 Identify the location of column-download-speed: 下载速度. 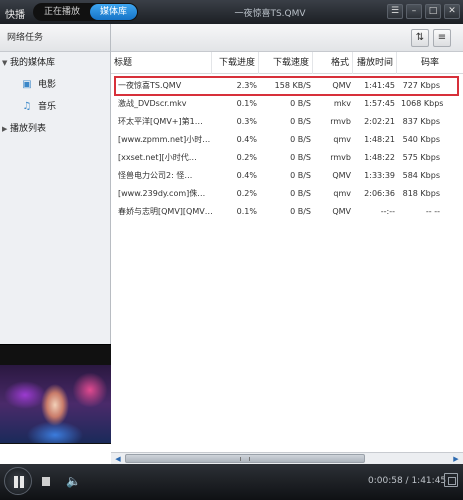
(286, 63).